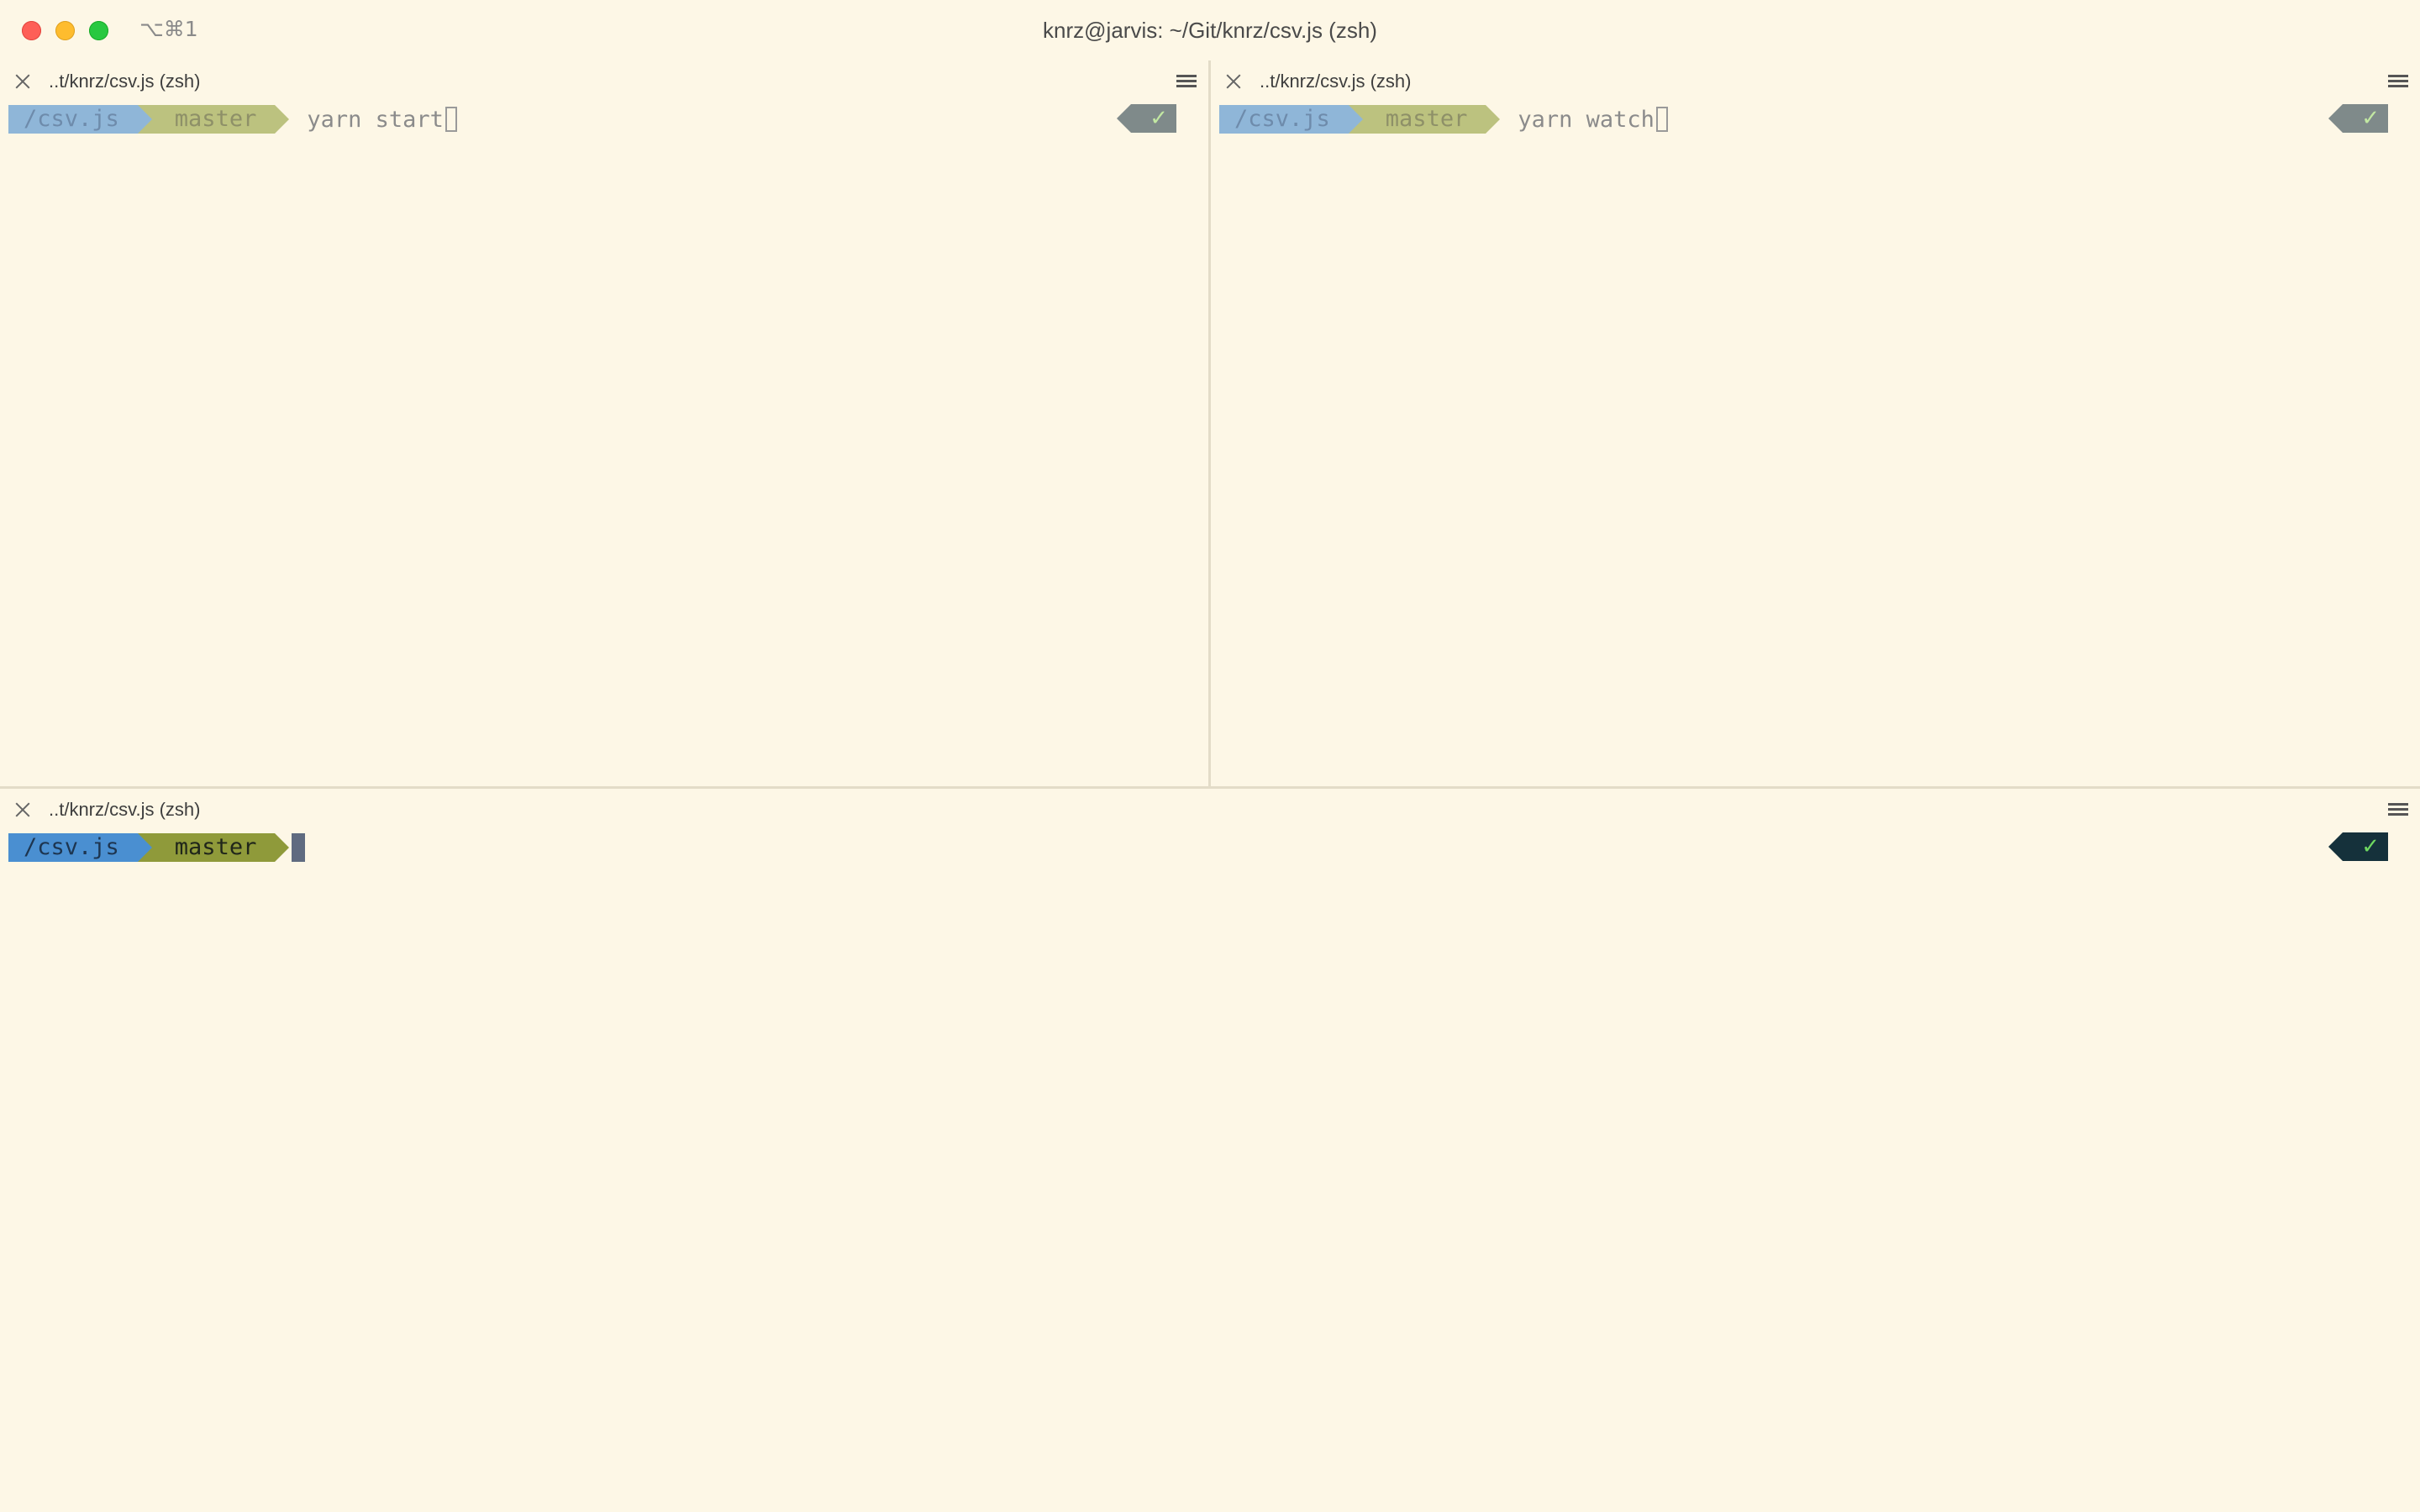 Image resolution: width=2420 pixels, height=1512 pixels. I want to click on shell-prompt: /csv.js master yarn start, so click(233, 119).